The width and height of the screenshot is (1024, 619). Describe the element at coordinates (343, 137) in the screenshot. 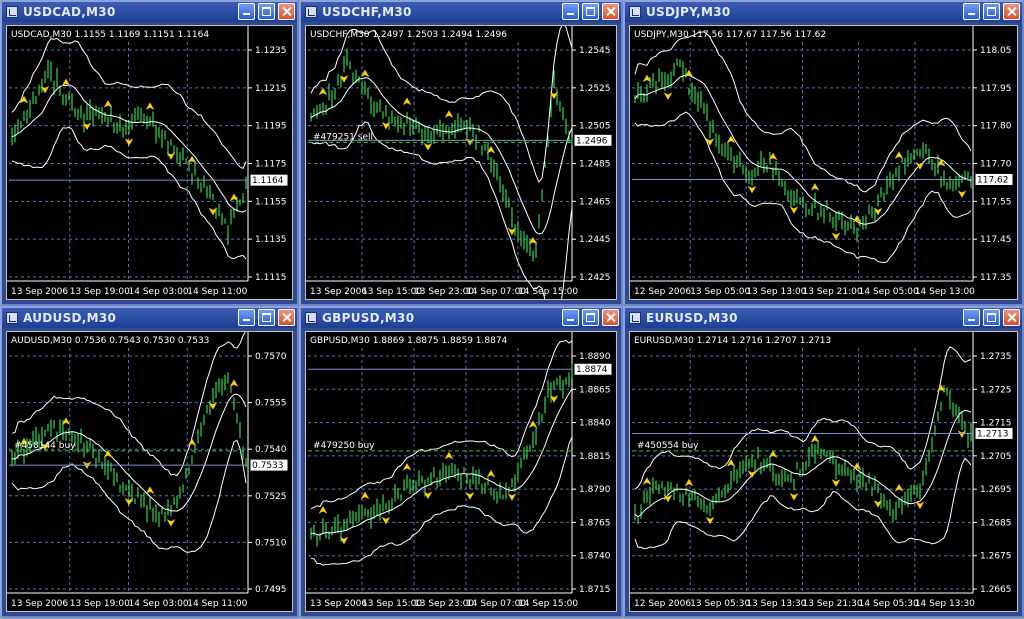

I see `order-label: #479251 sell` at that location.